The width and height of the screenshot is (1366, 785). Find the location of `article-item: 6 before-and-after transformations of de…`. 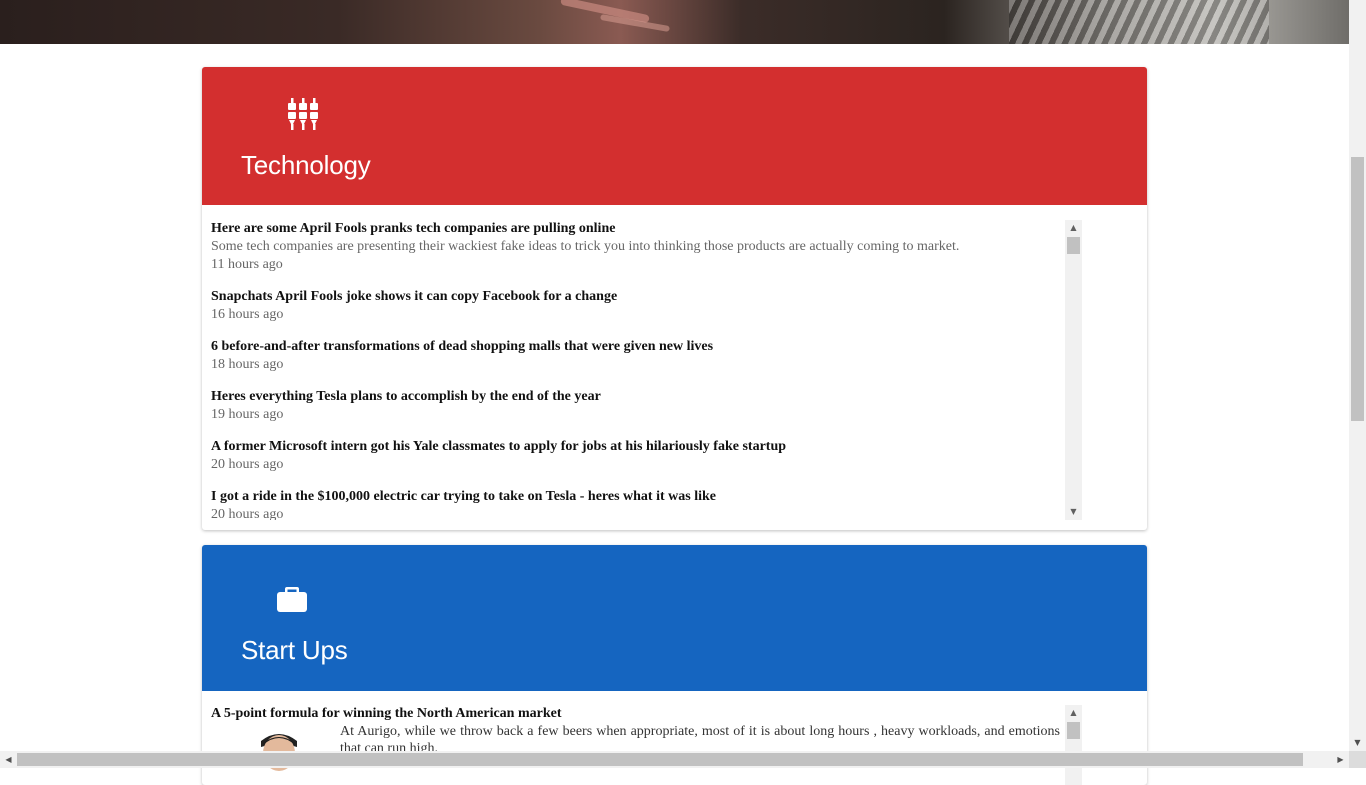

article-item: 6 before-and-after transformations of de… is located at coordinates (636, 356).